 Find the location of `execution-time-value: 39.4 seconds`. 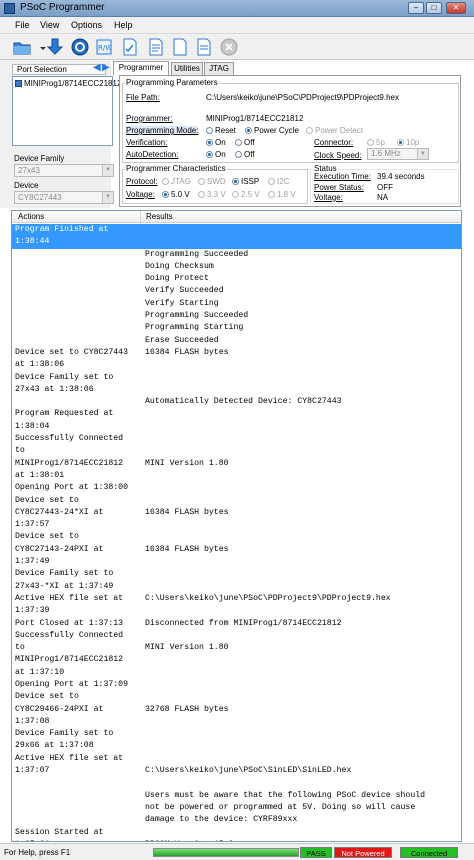

execution-time-value: 39.4 seconds is located at coordinates (401, 176).